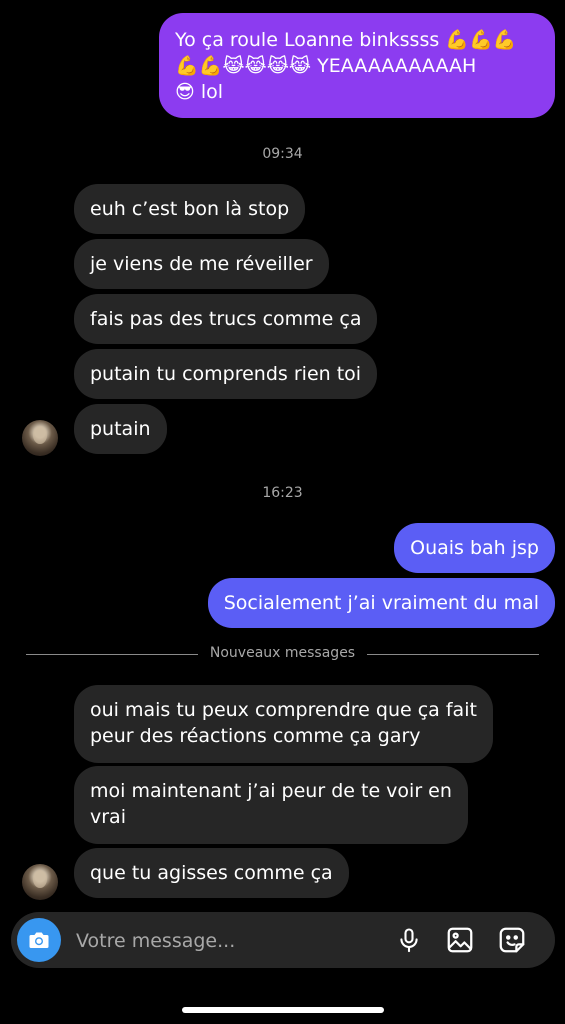  I want to click on new-messages-divider: Nouveaux messages, so click(282, 653).